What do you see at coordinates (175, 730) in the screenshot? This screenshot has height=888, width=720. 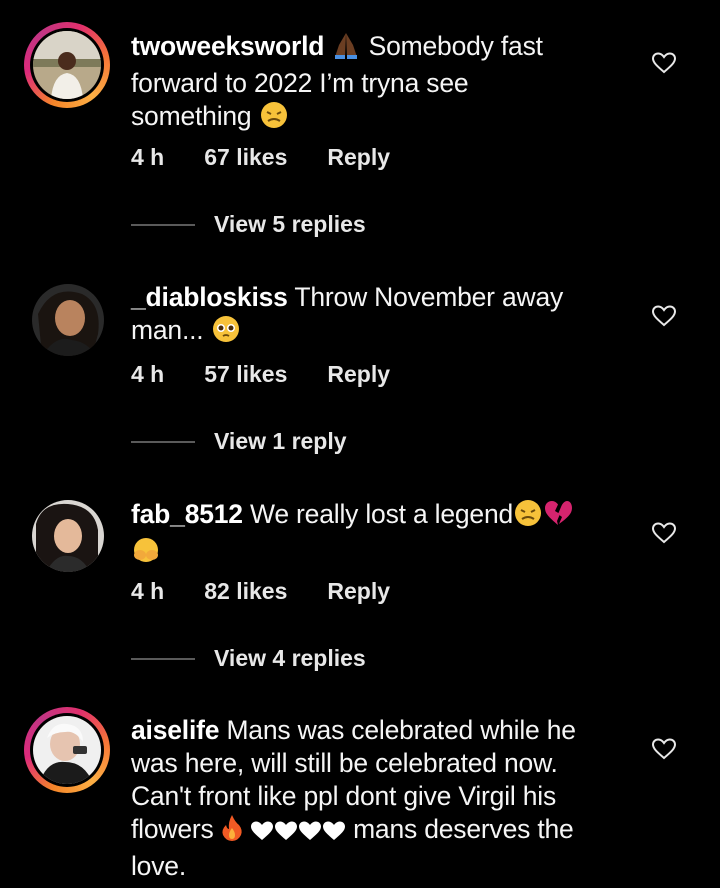 I see `comment-username: aiselife` at bounding box center [175, 730].